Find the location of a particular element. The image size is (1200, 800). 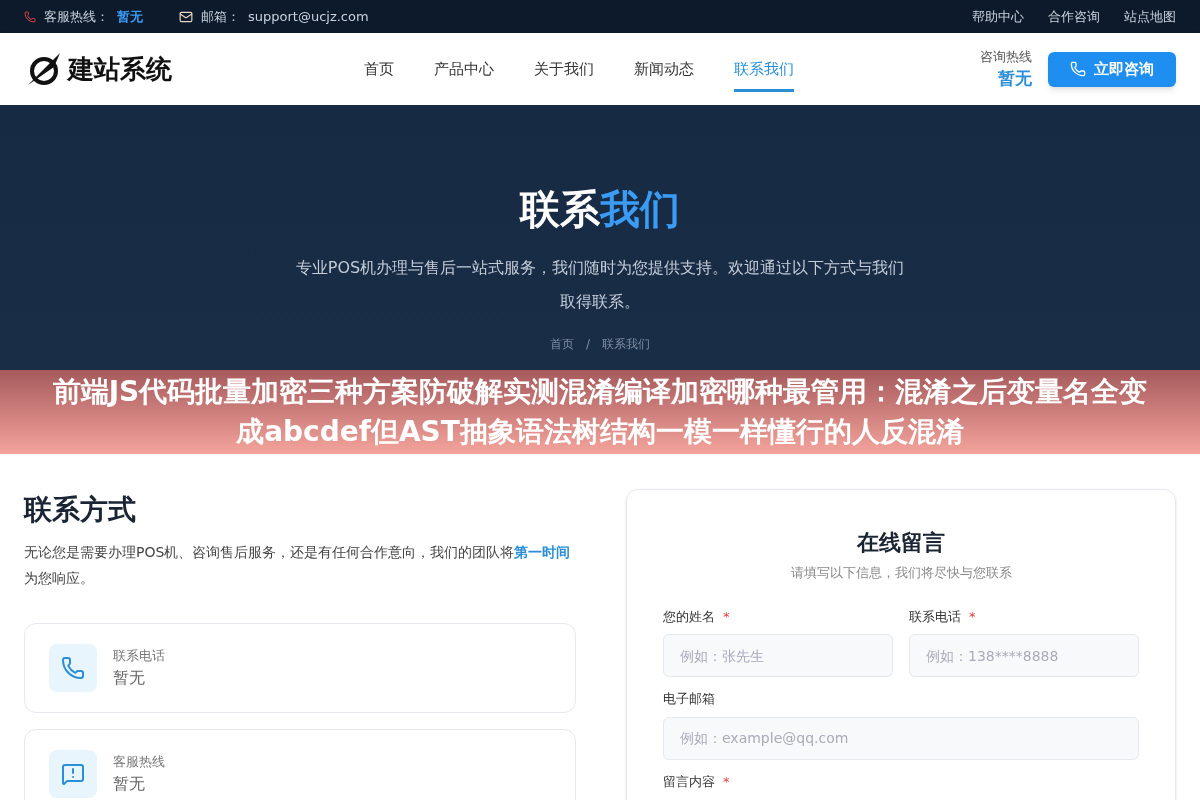

nav-tab: 产品中心 is located at coordinates (464, 69).